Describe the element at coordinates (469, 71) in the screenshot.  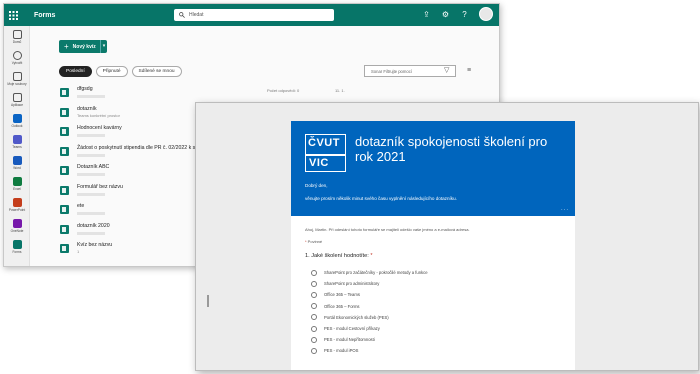
I see `sort-icon: ≡` at that location.